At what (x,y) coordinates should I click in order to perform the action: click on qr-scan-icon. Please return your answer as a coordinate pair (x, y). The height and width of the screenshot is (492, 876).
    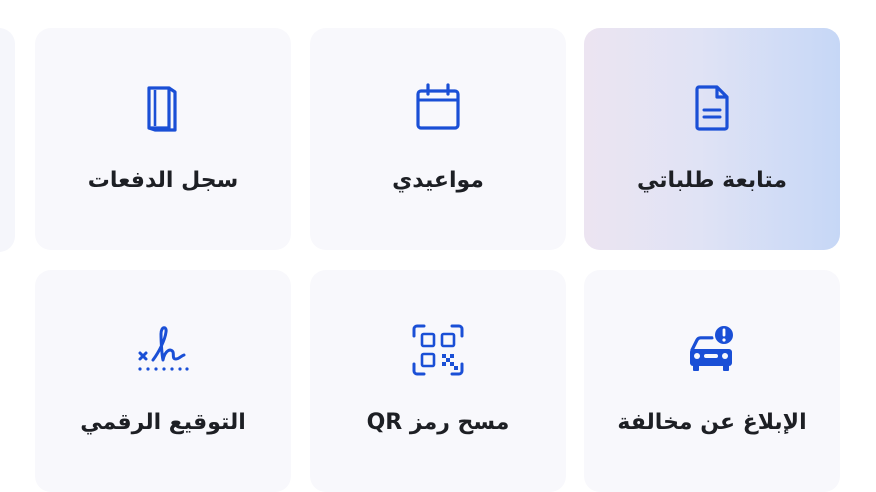
    Looking at the image, I should click on (438, 350).